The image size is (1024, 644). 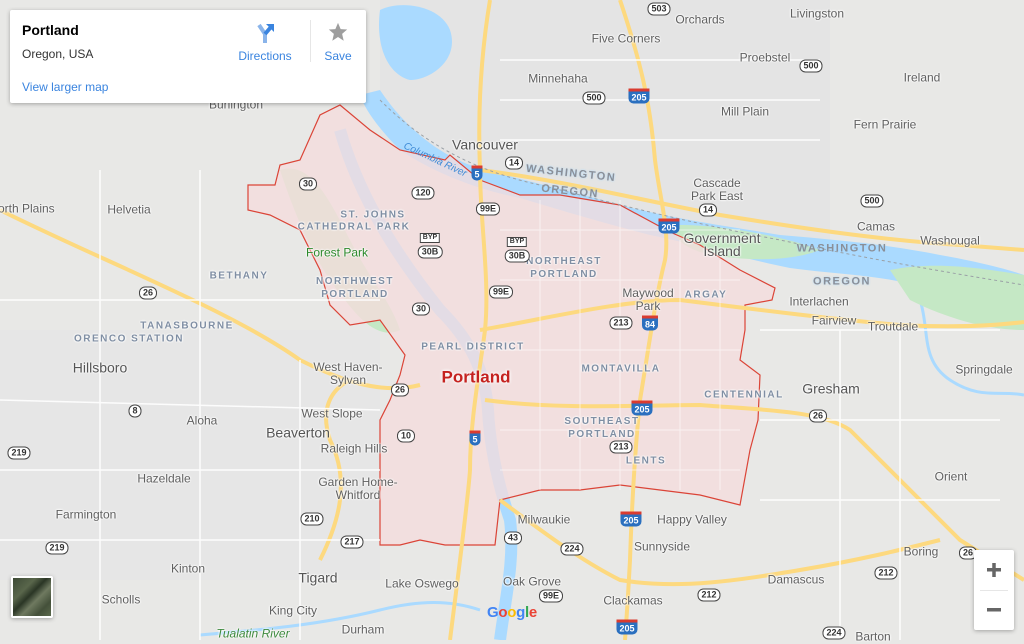 I want to click on interstate-205-d: 205, so click(x=631, y=519).